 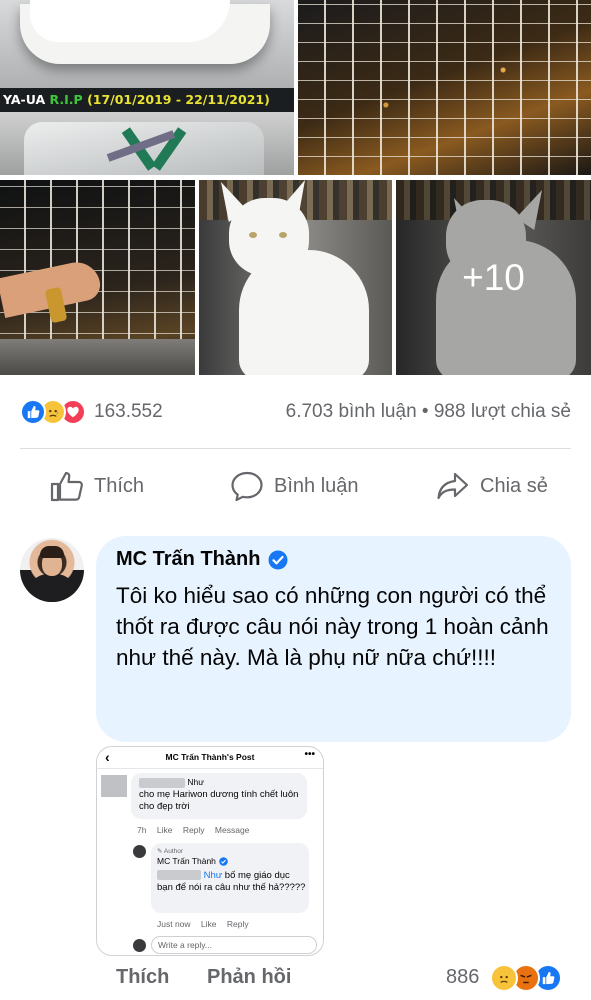 What do you see at coordinates (526, 978) in the screenshot?
I see `comment-reactions` at bounding box center [526, 978].